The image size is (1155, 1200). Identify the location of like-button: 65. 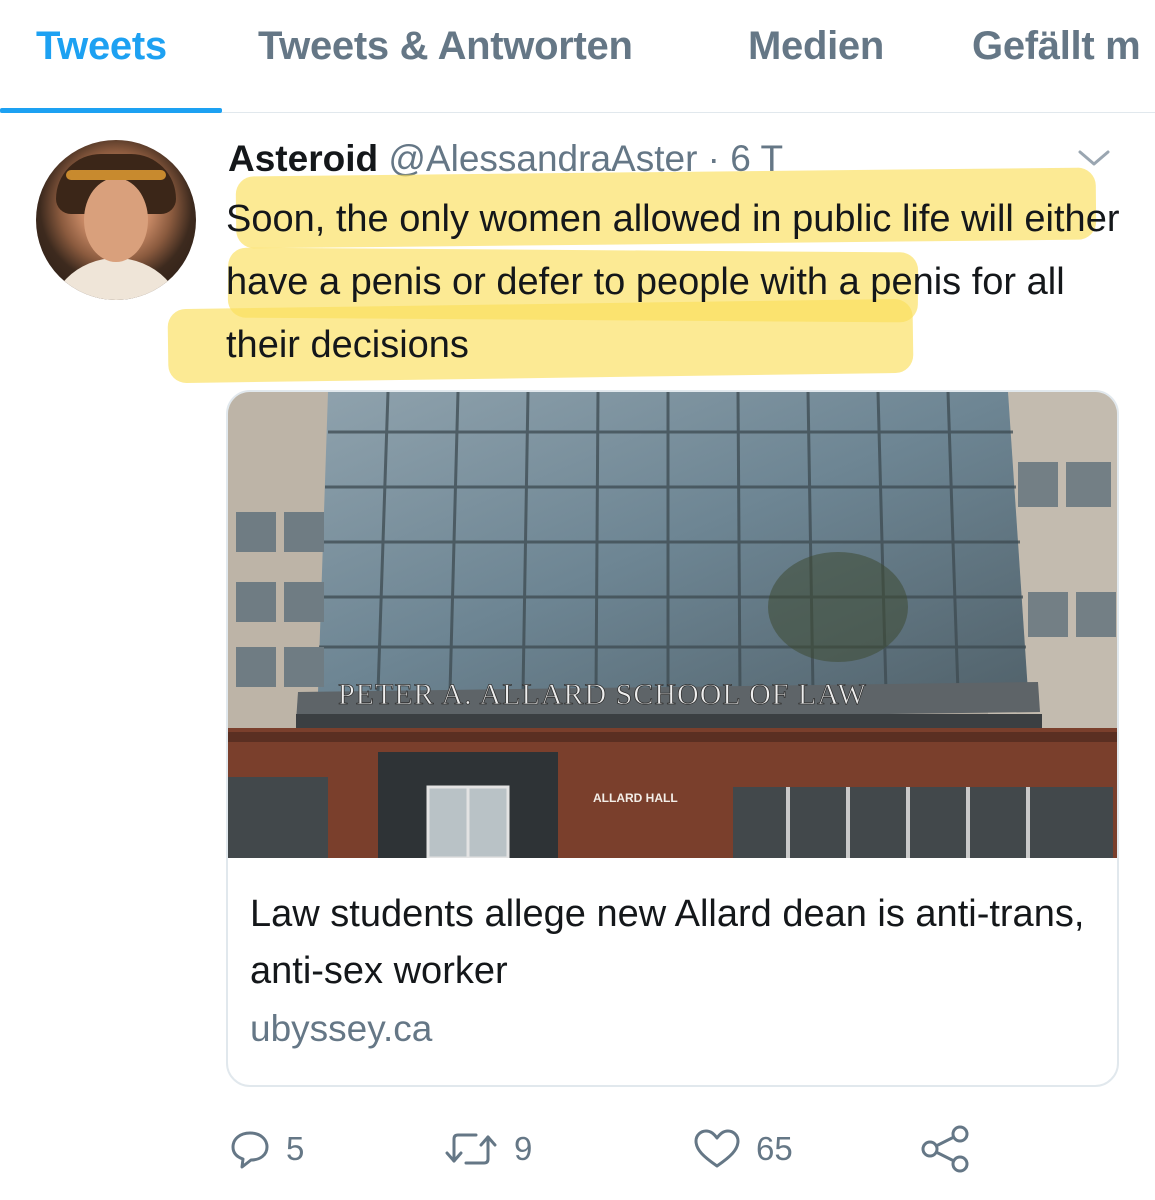
(742, 1149).